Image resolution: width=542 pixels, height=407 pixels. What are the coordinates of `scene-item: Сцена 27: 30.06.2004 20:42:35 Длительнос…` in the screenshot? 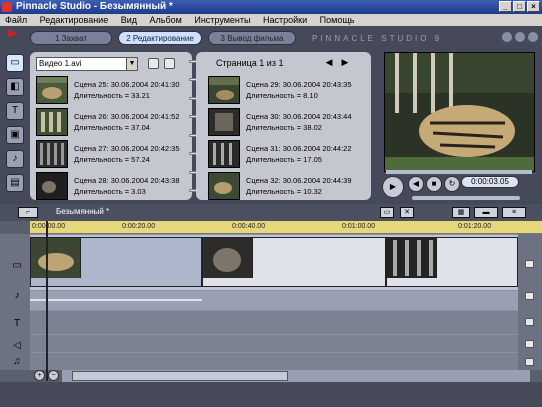 It's located at (112, 155).